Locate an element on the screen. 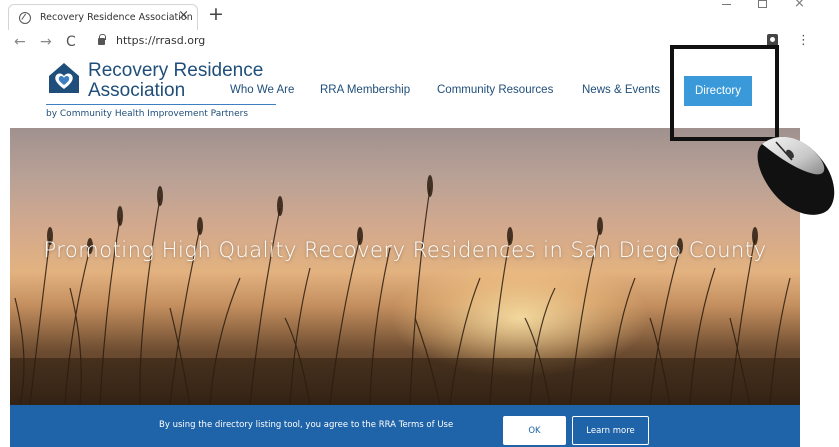 The height and width of the screenshot is (447, 839). directory-highlight-box is located at coordinates (724, 93).